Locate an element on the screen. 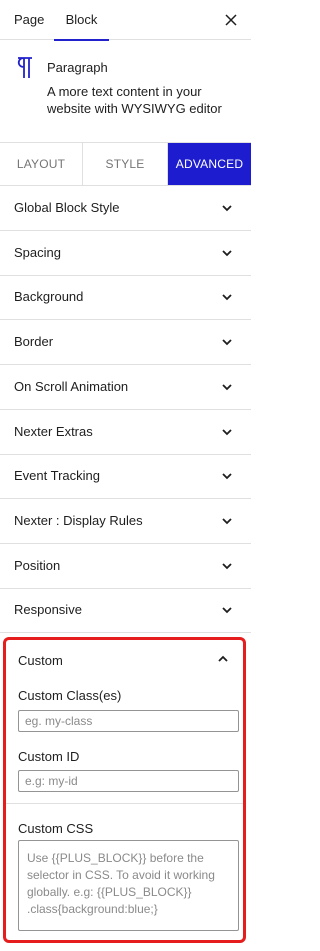  panel-title: Responsive is located at coordinates (48, 609).